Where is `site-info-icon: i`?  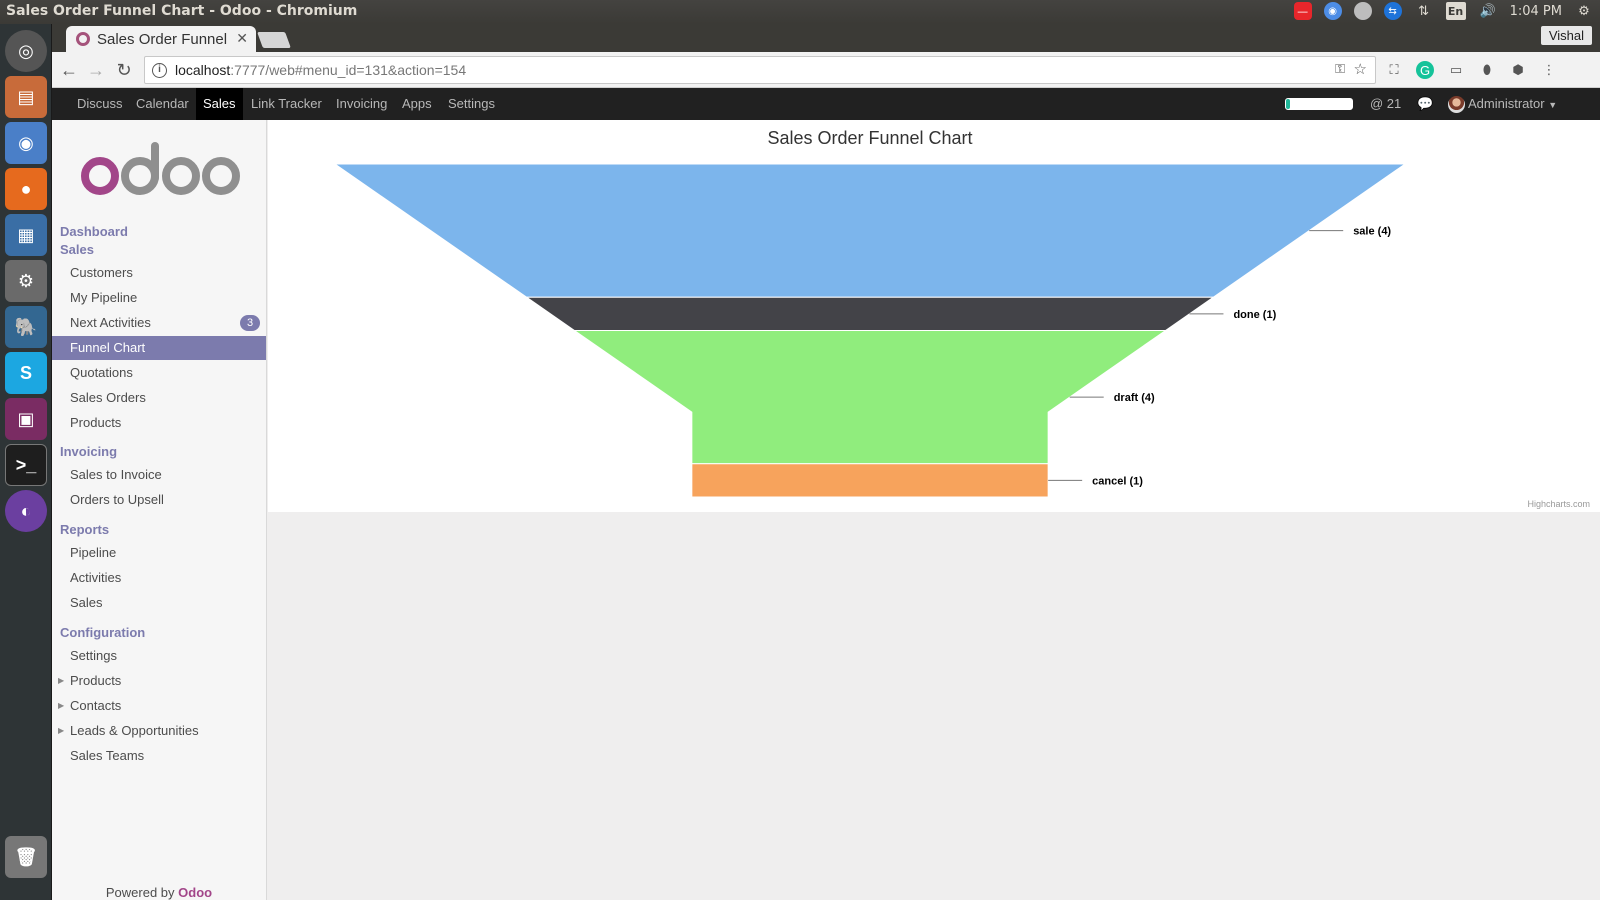
site-info-icon: i is located at coordinates (159, 70).